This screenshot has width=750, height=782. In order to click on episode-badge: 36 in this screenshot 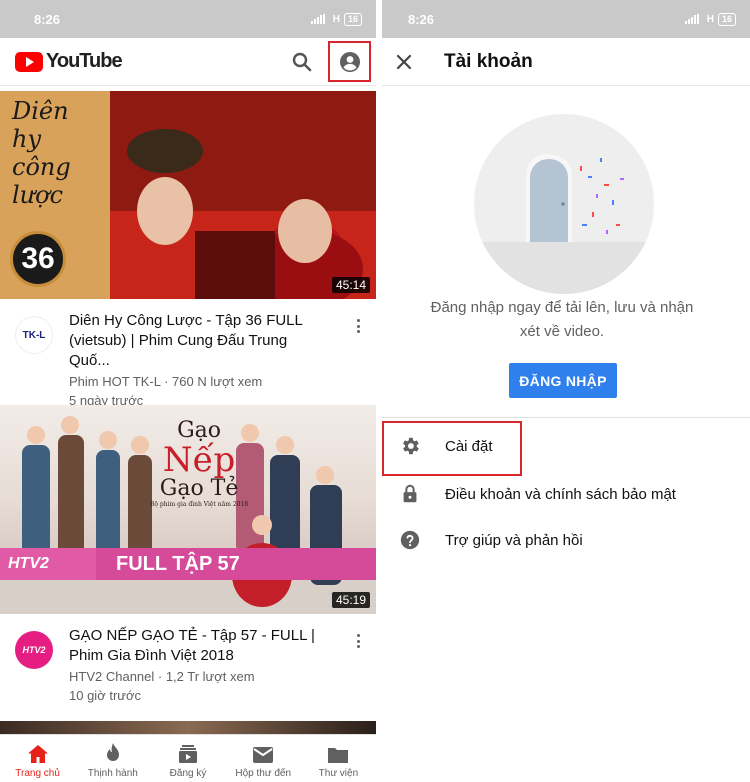, I will do `click(38, 259)`.